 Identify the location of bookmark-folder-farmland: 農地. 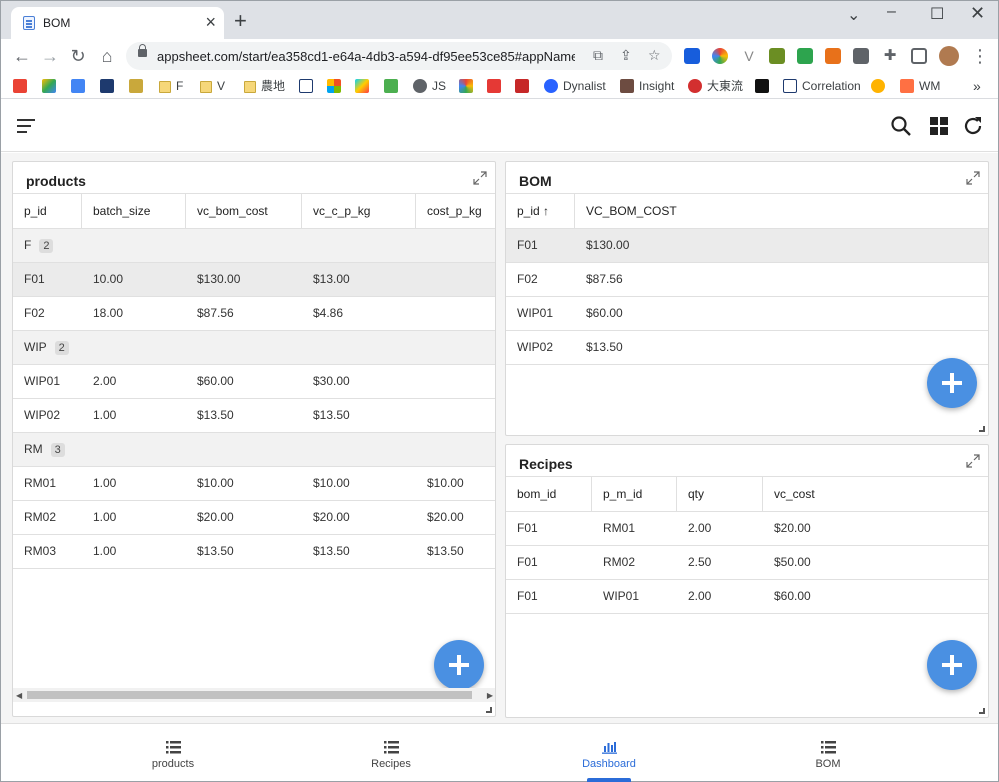
(264, 86).